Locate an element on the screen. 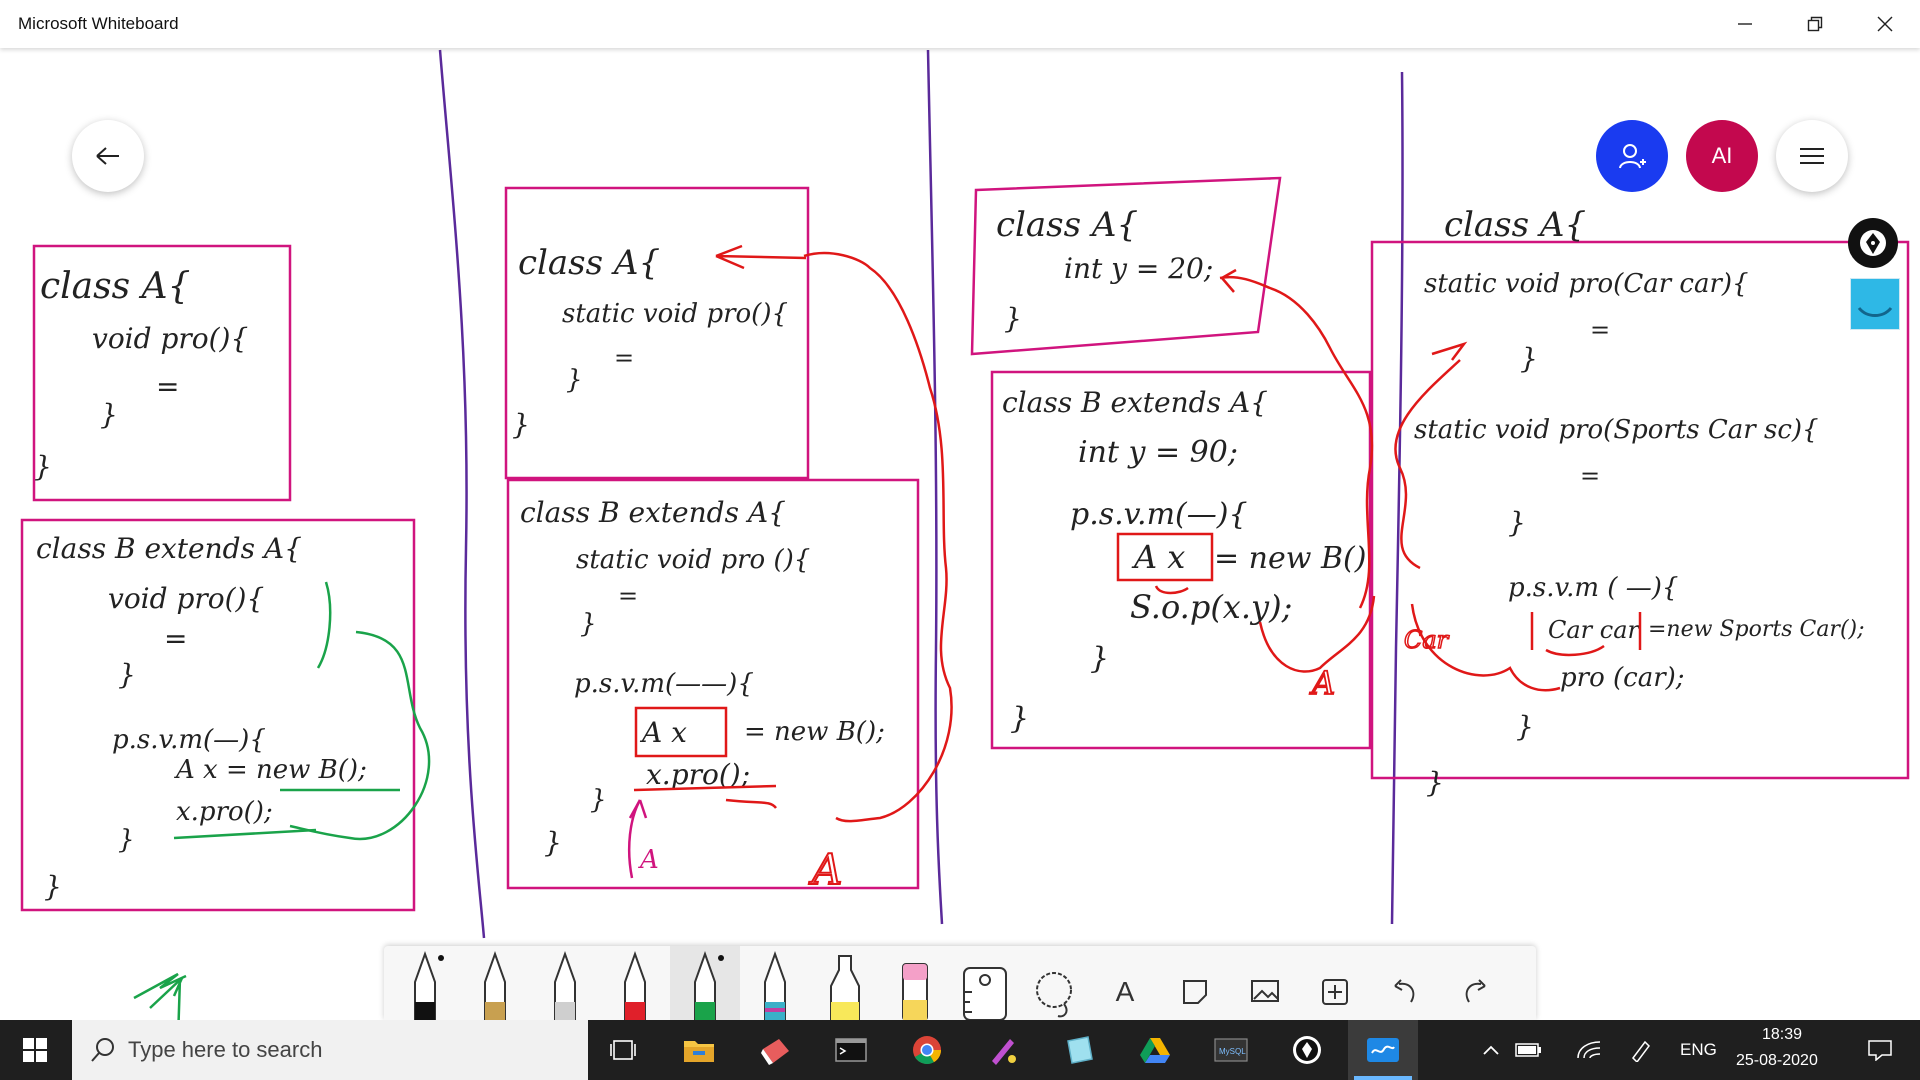 This screenshot has width=1920, height=1080. notification-icon is located at coordinates (1880, 1050).